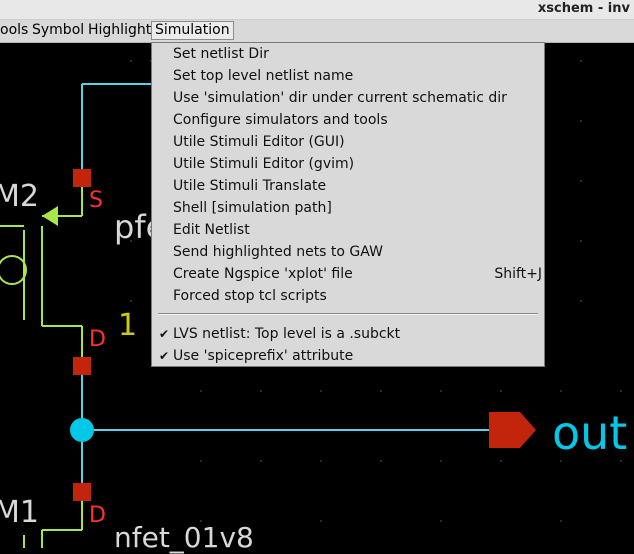 The width and height of the screenshot is (634, 554). Describe the element at coordinates (19, 196) in the screenshot. I see `m2-label: M2` at that location.